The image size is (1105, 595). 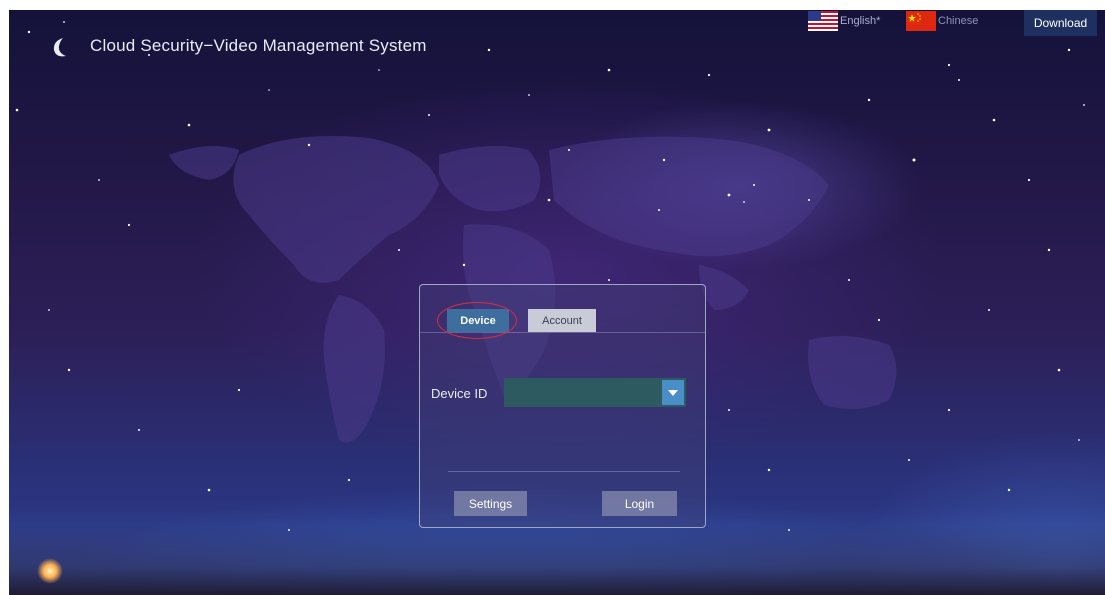 I want to click on caret-down-icon, so click(x=673, y=392).